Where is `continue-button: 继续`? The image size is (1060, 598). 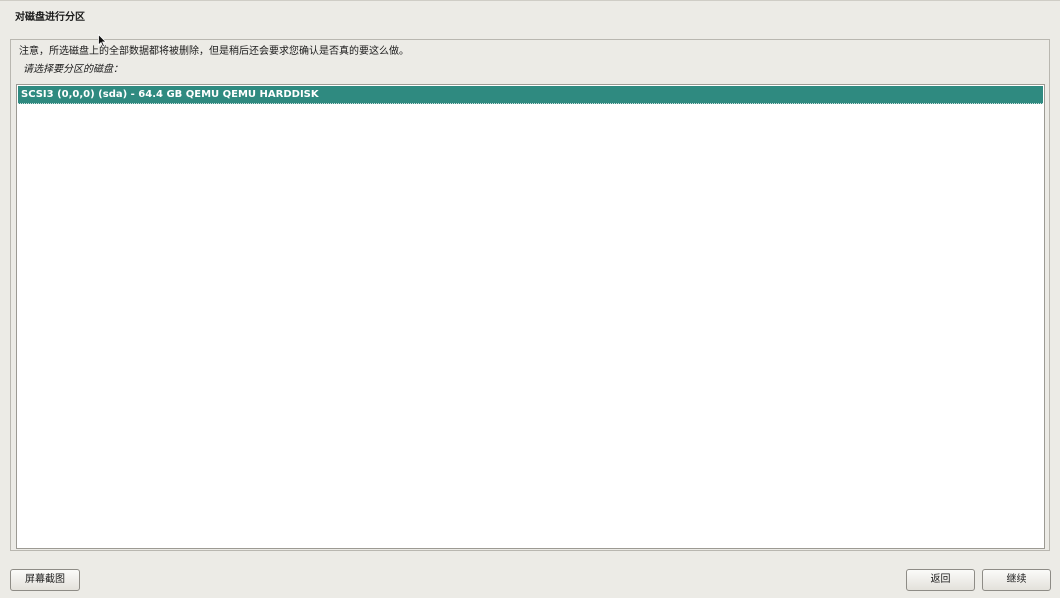 continue-button: 继续 is located at coordinates (1016, 580).